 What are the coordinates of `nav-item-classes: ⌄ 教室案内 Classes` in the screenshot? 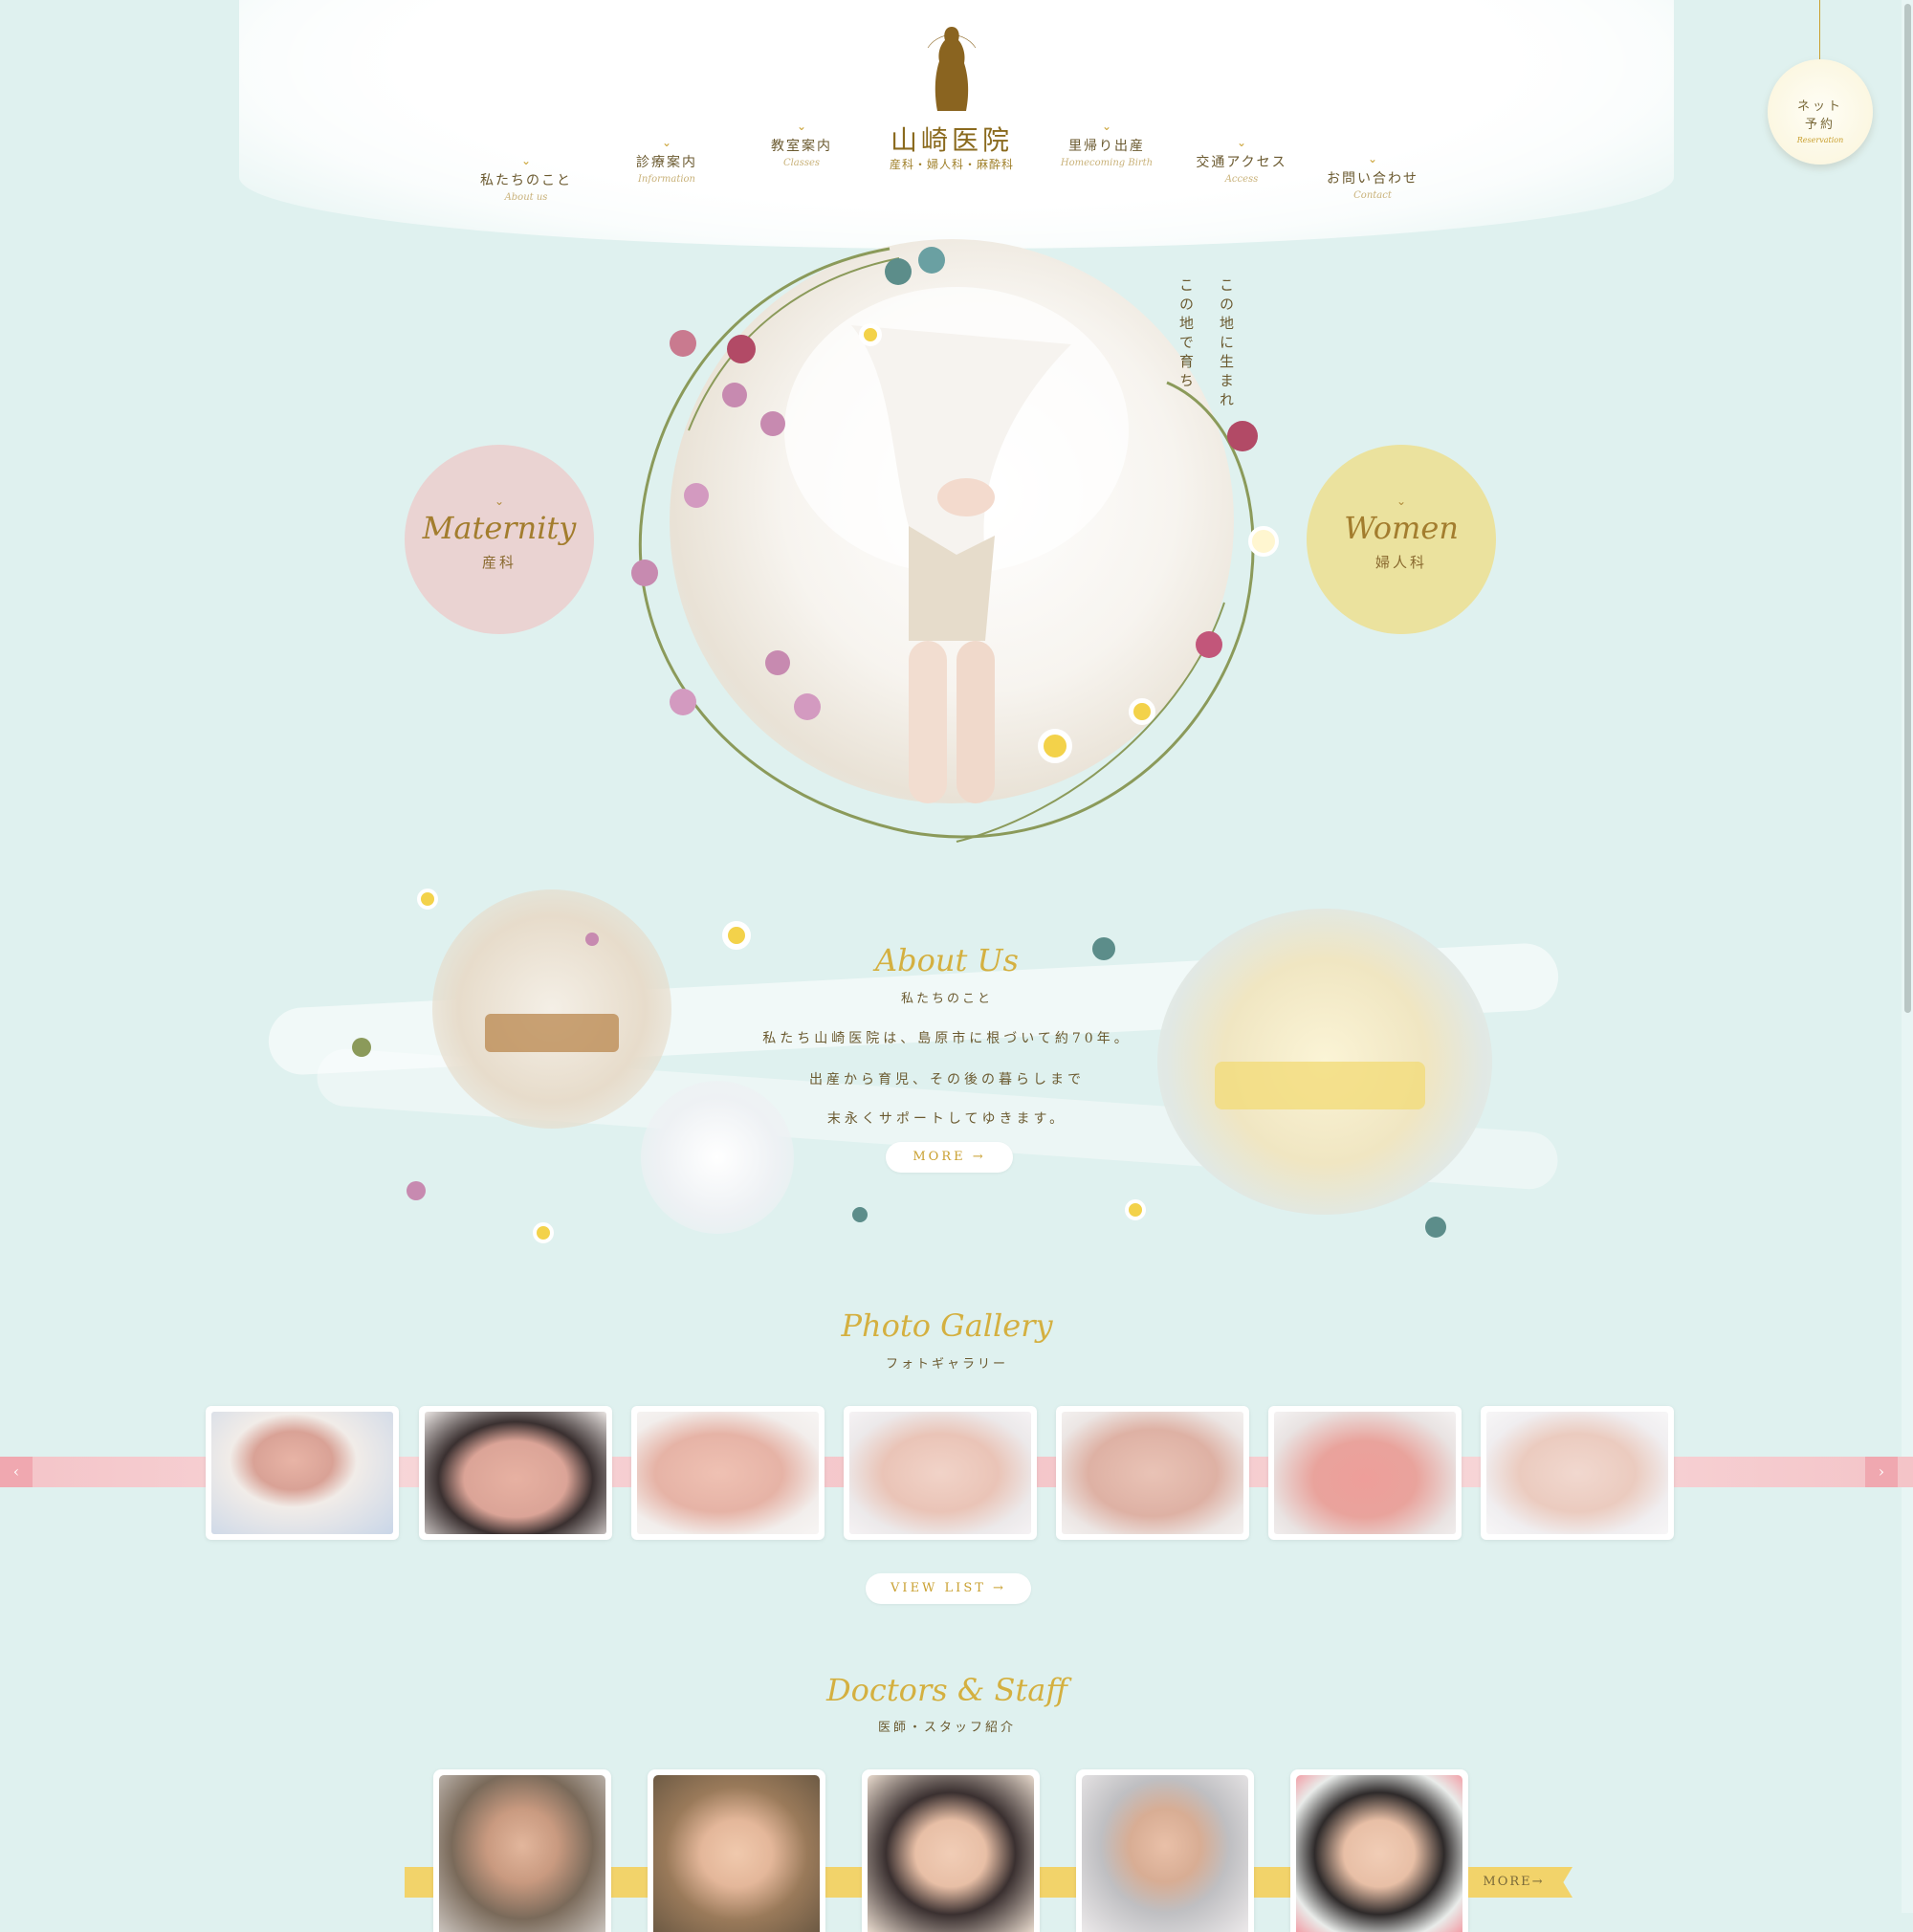 It's located at (802, 144).